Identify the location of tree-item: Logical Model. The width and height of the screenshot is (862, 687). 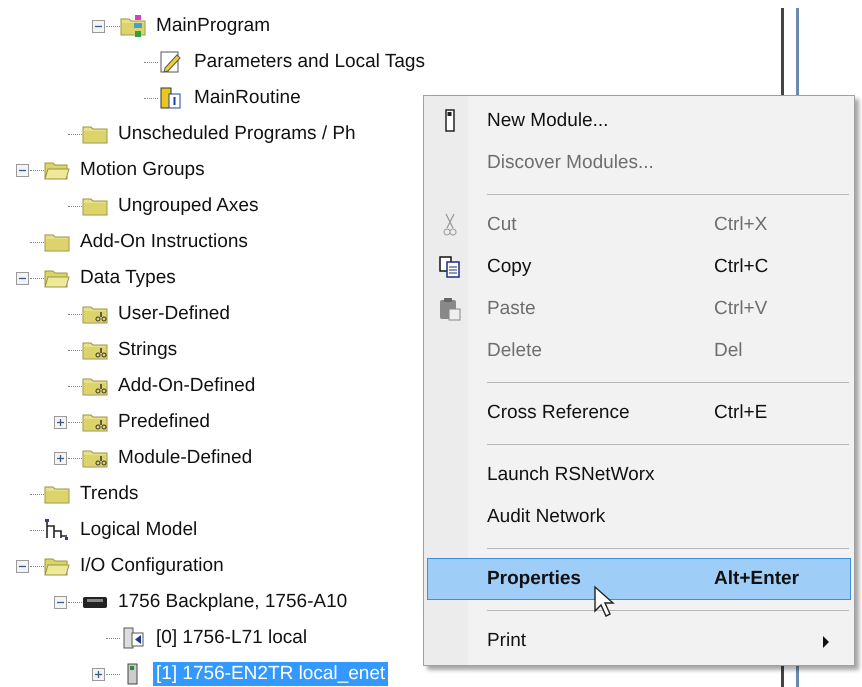
(138, 530).